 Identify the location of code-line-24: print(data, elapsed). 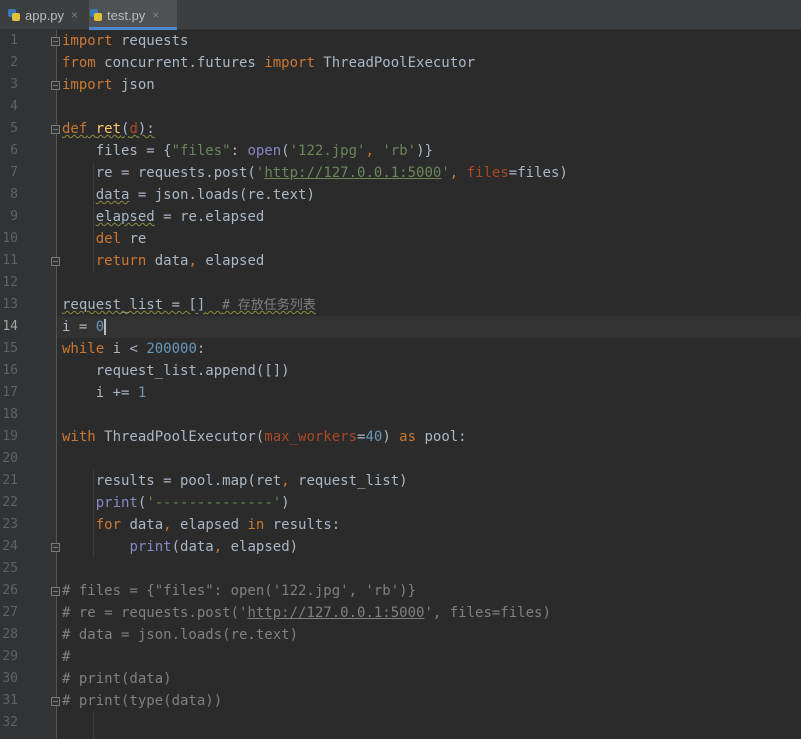
(214, 547).